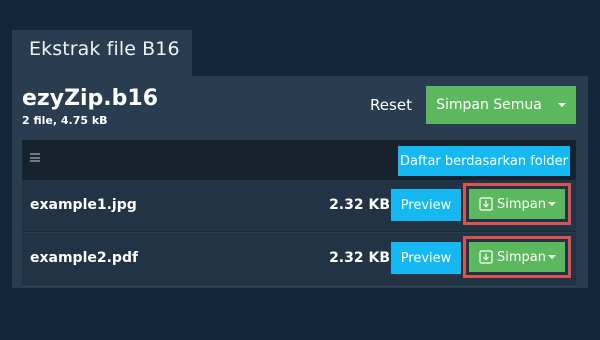 The width and height of the screenshot is (600, 340). Describe the element at coordinates (83, 205) in the screenshot. I see `file-name: example1.jpg` at that location.